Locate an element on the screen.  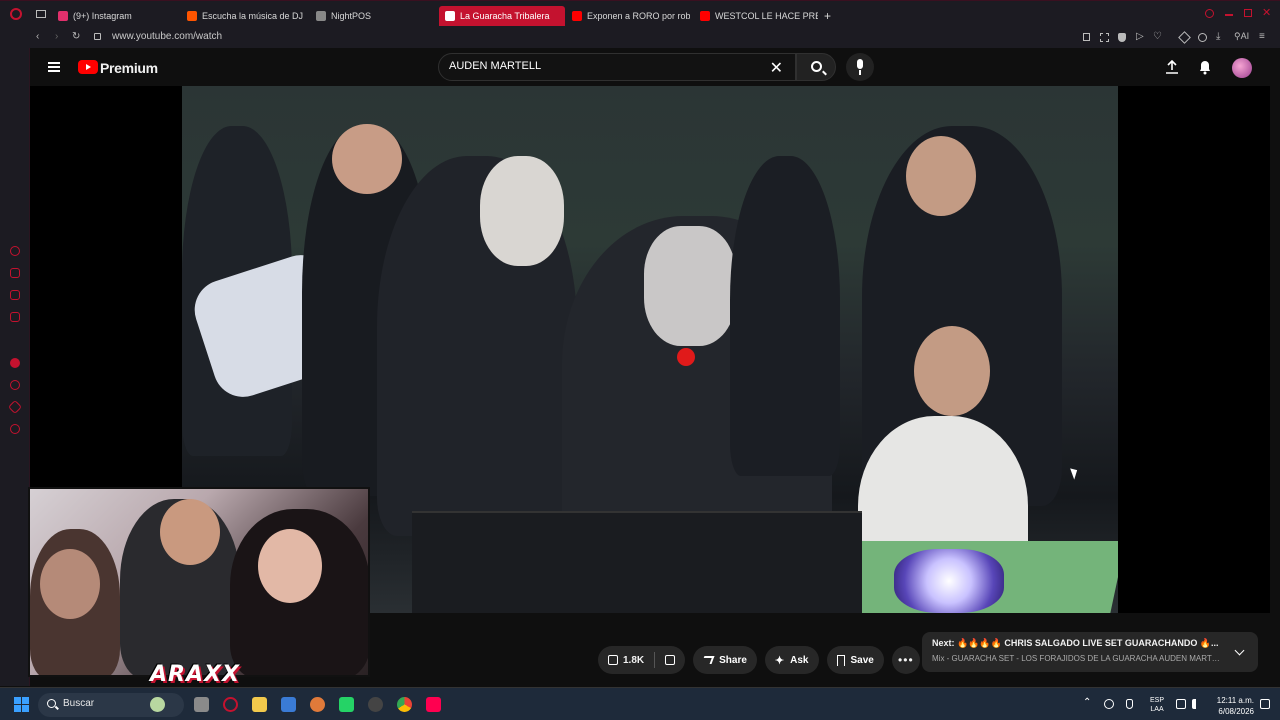
reload-icon: ↻ is located at coordinates (76, 36).